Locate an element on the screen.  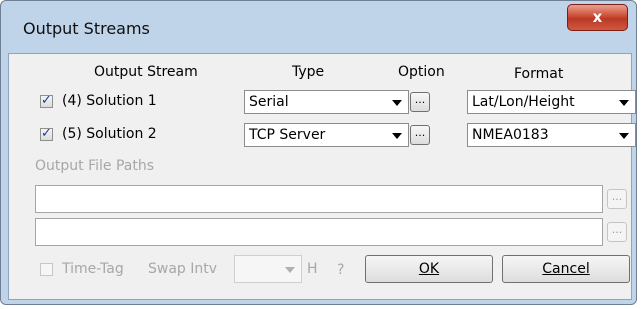
output-file-paths-label: Output File Paths is located at coordinates (95, 166).